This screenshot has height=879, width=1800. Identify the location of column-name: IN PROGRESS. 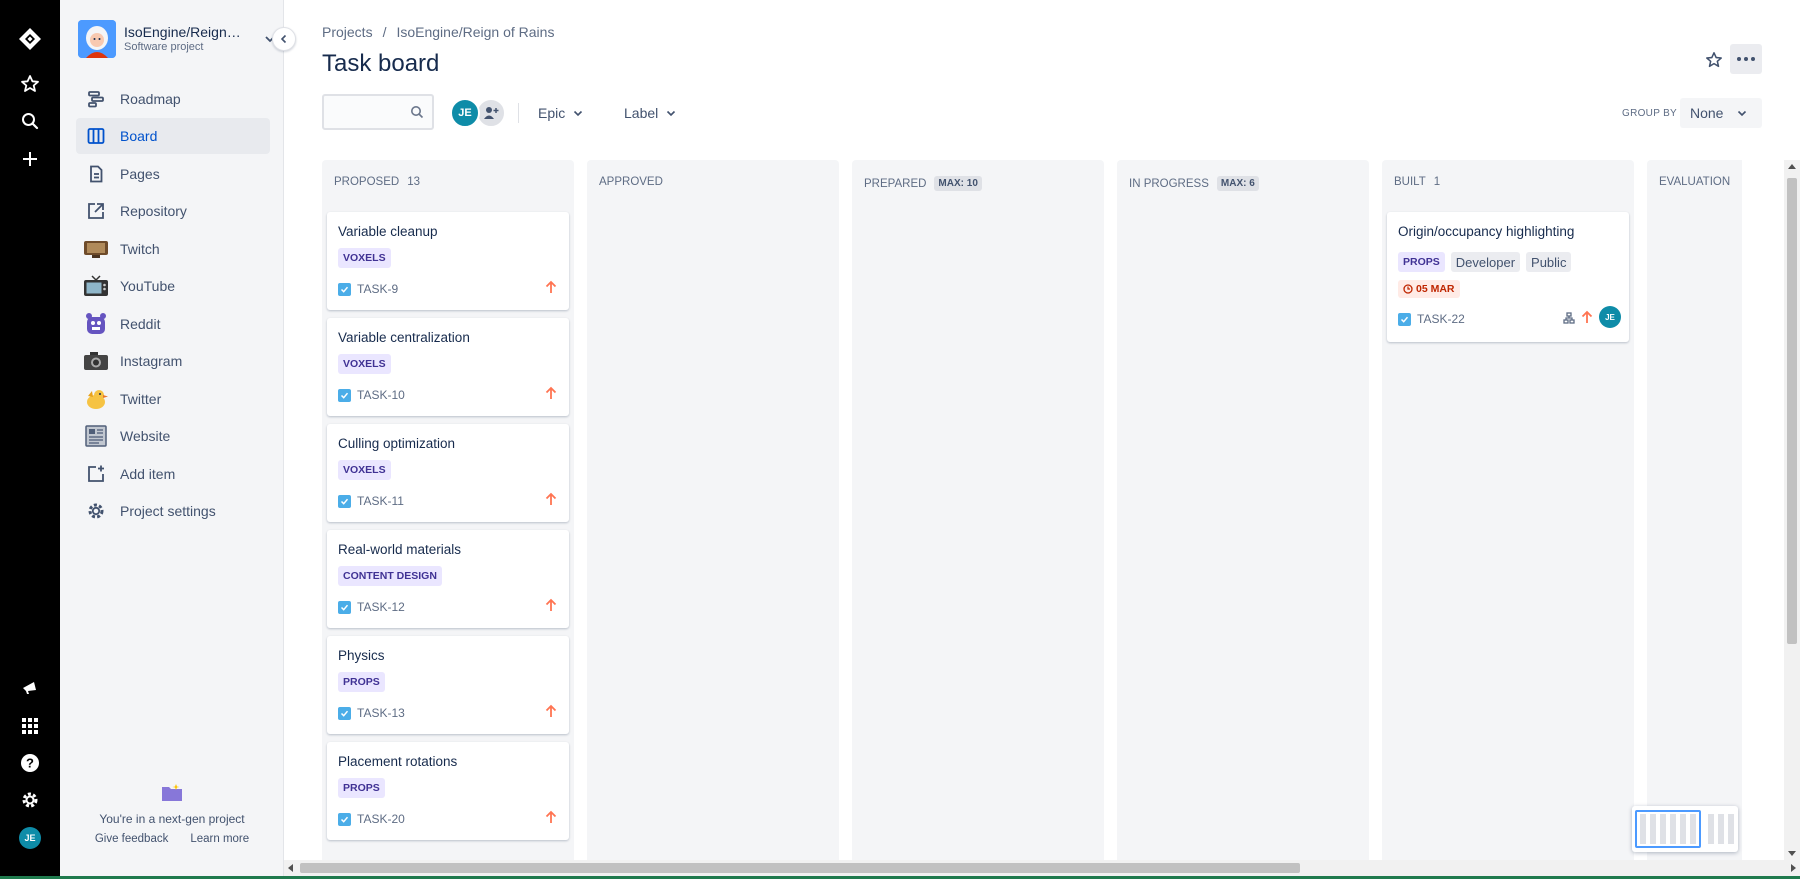
(1169, 183).